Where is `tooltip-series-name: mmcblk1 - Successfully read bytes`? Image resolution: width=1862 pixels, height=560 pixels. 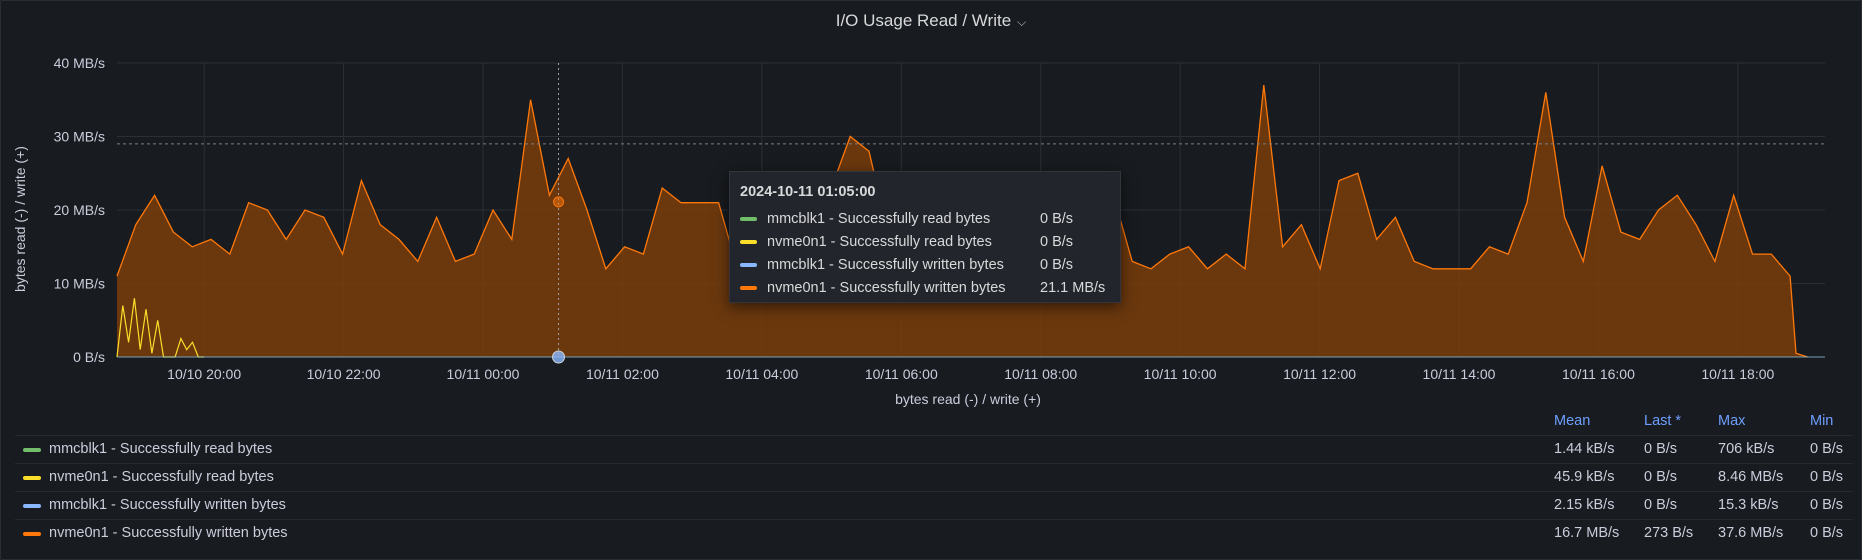 tooltip-series-name: mmcblk1 - Successfully read bytes is located at coordinates (879, 218).